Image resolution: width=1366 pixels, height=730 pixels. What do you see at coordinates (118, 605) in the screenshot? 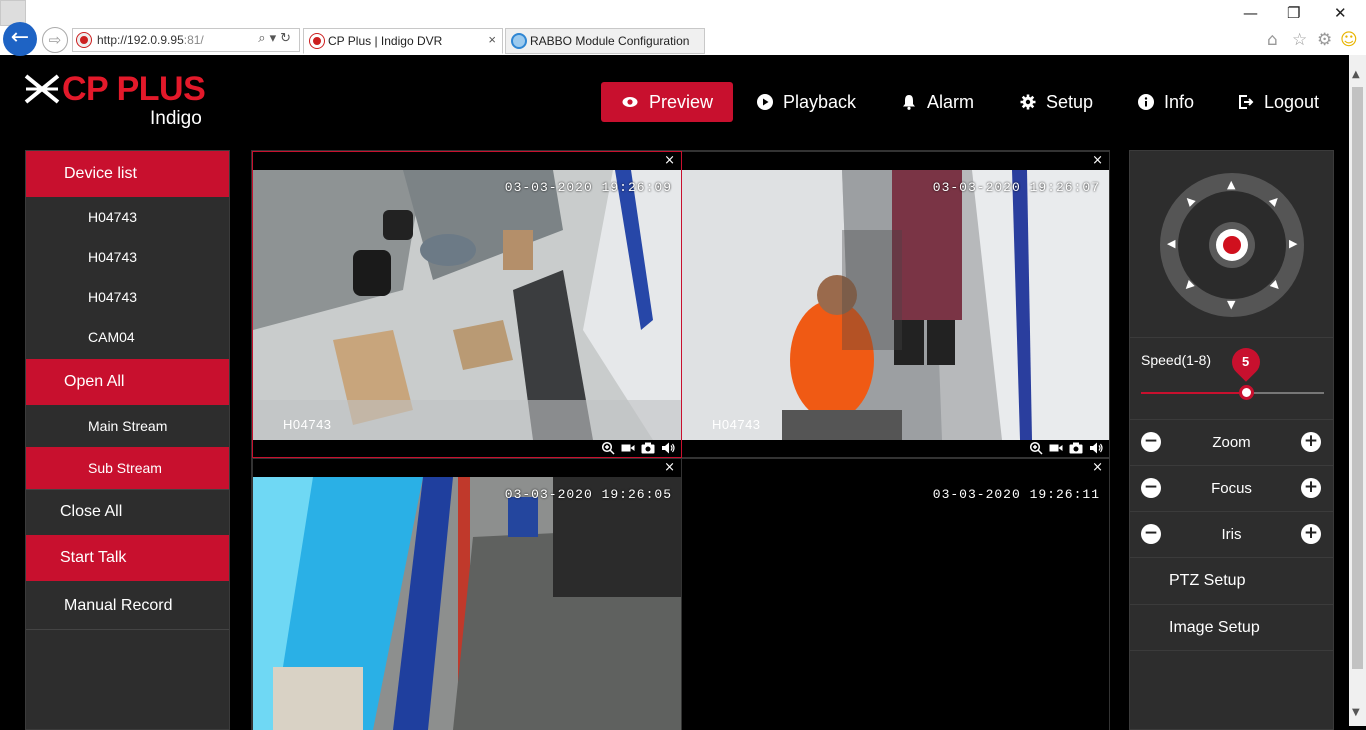
I see `manual-record-label: Manual Record` at bounding box center [118, 605].